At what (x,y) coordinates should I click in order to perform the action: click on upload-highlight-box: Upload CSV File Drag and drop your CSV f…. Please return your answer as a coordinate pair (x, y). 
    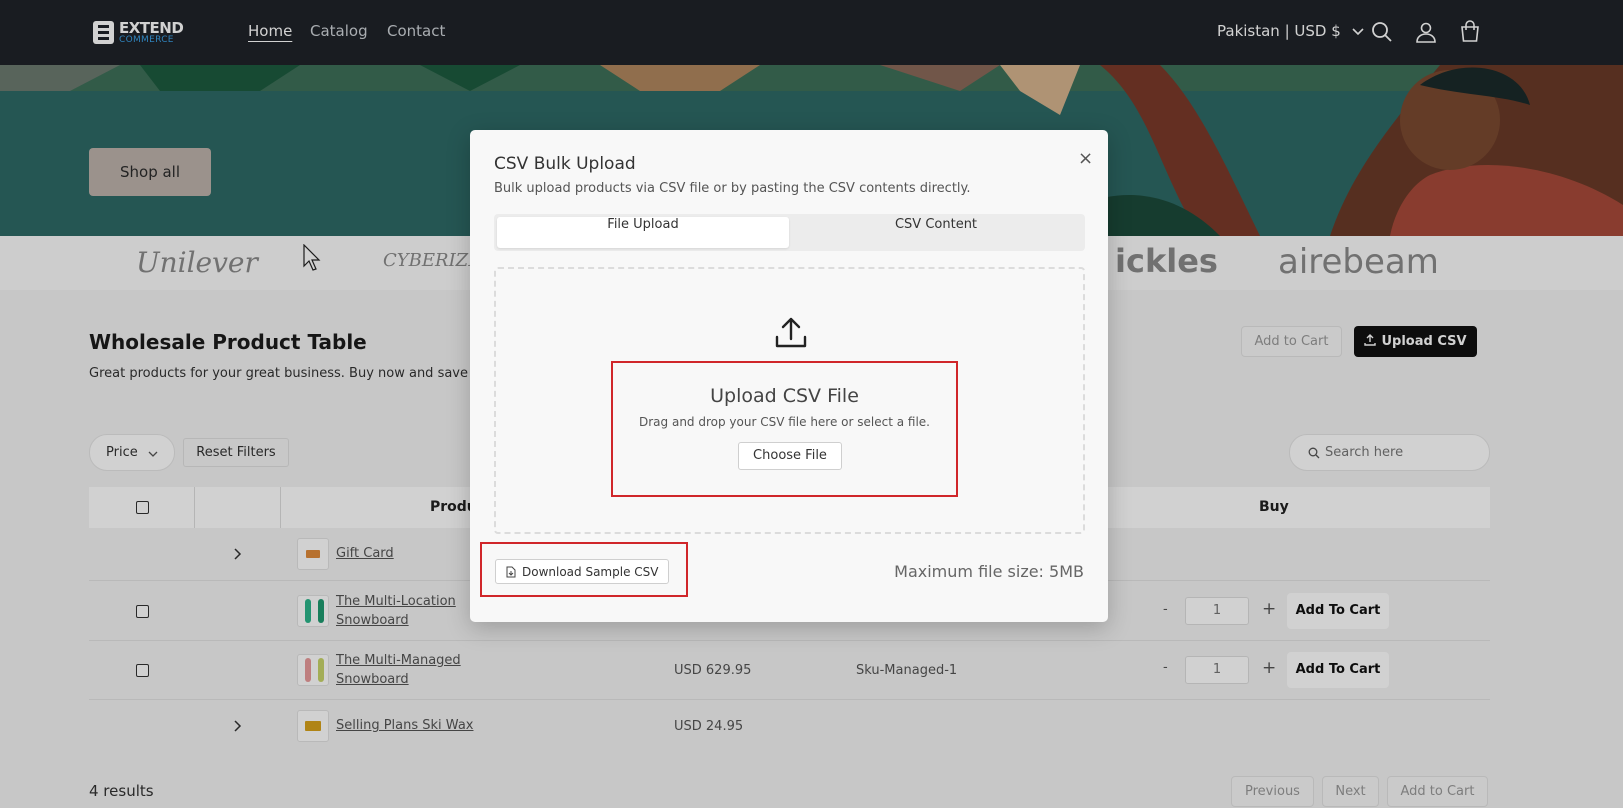
    Looking at the image, I should click on (784, 429).